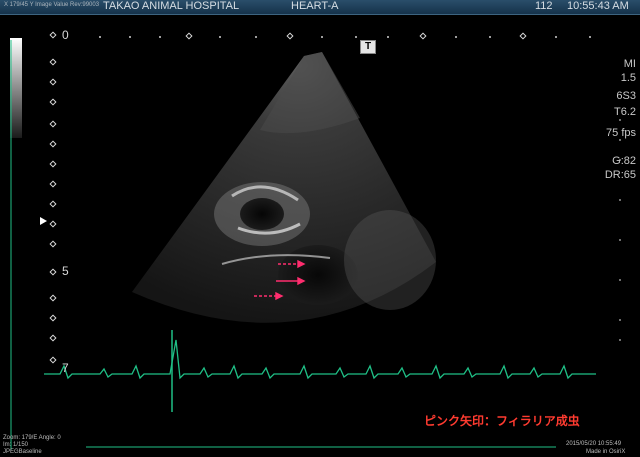 This screenshot has height=457, width=640. What do you see at coordinates (310, 93) in the screenshot?
I see `near-field` at bounding box center [310, 93].